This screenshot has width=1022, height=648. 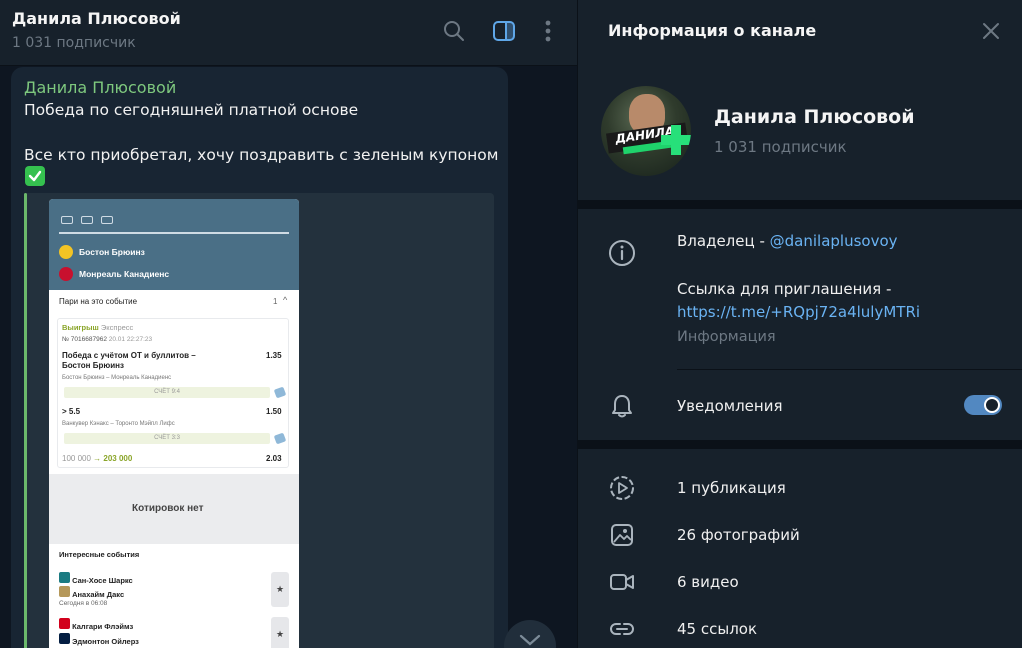 What do you see at coordinates (35, 176) in the screenshot?
I see `check-mark-emoji-icon` at bounding box center [35, 176].